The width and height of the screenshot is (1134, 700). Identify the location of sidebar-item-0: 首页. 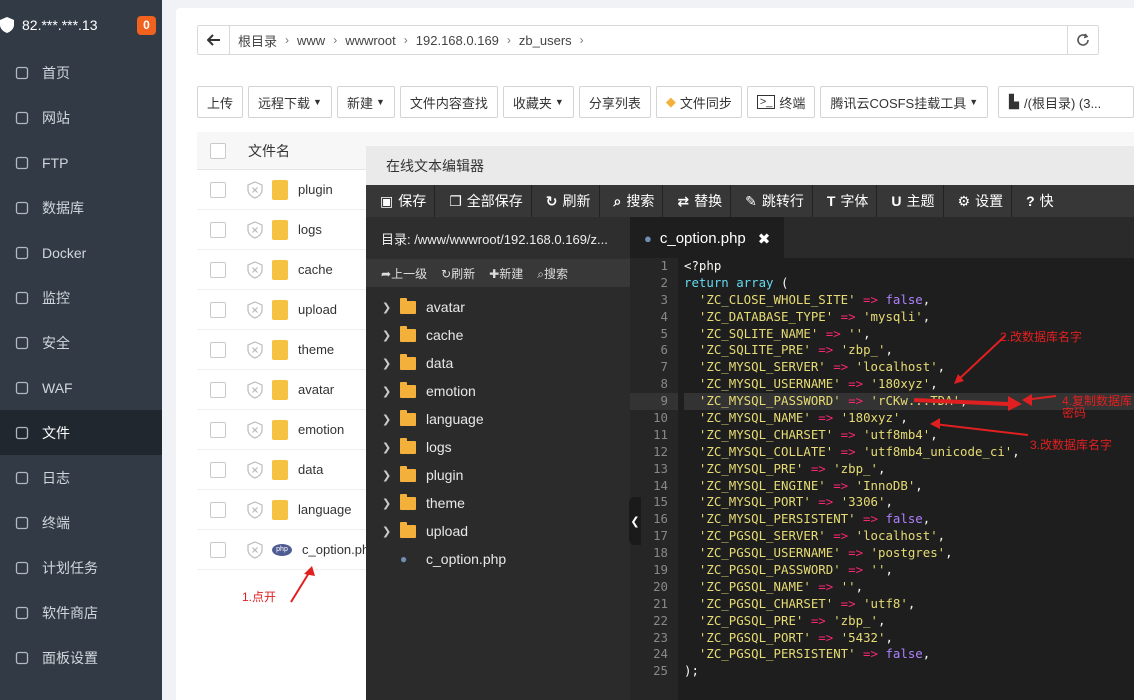
(81, 72).